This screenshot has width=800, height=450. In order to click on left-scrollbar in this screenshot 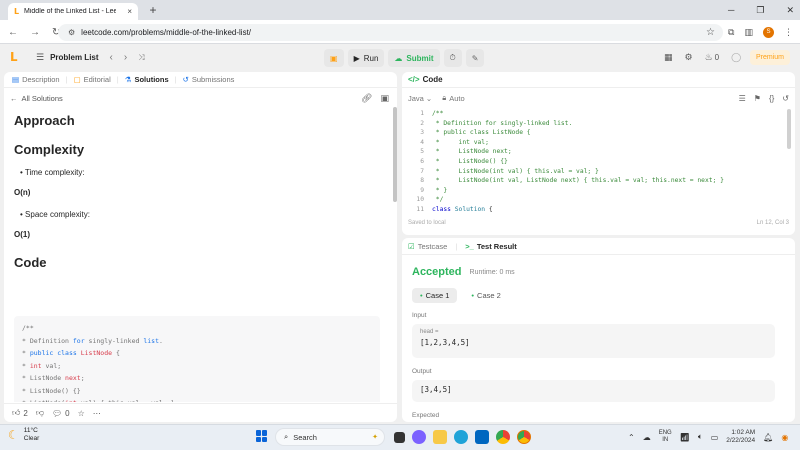, I will do `click(395, 154)`.